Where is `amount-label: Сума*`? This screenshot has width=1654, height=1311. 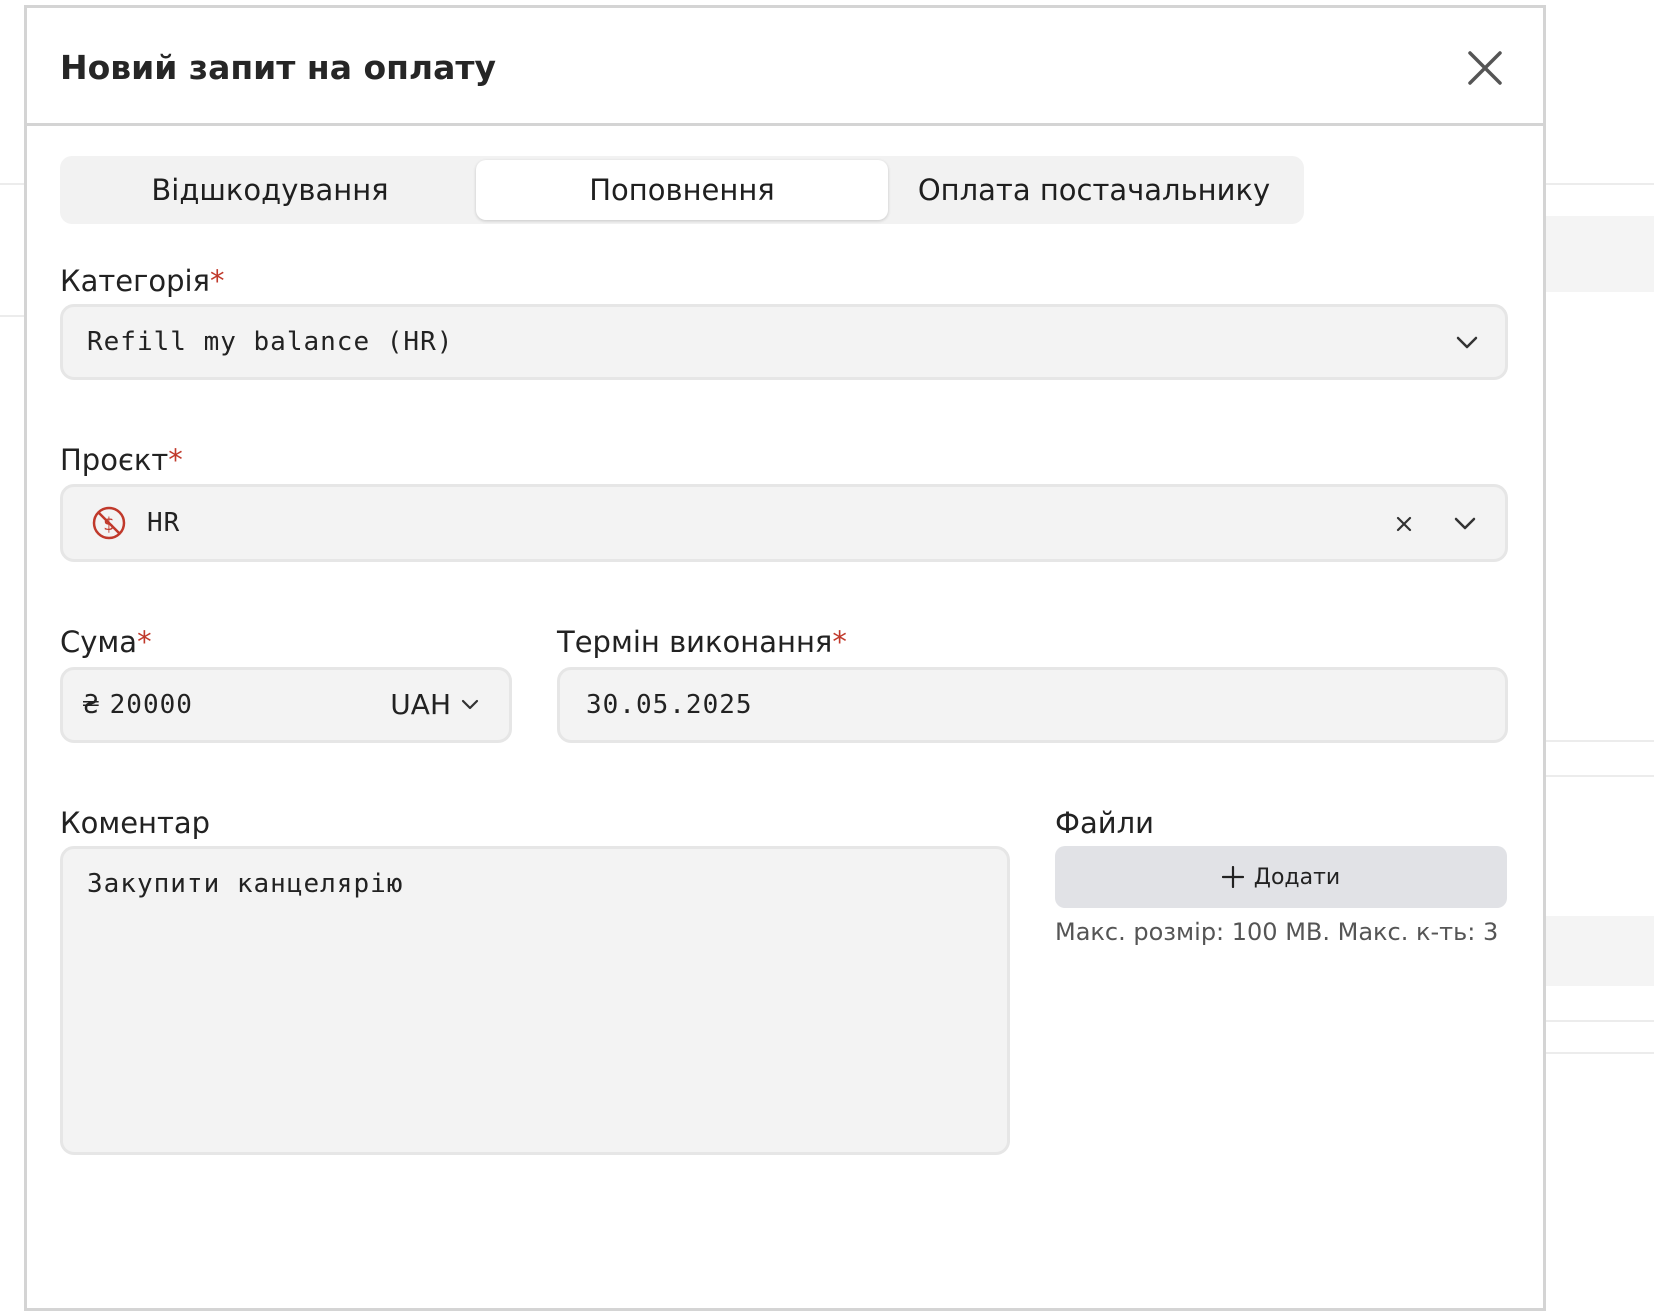
amount-label: Сума* is located at coordinates (106, 642).